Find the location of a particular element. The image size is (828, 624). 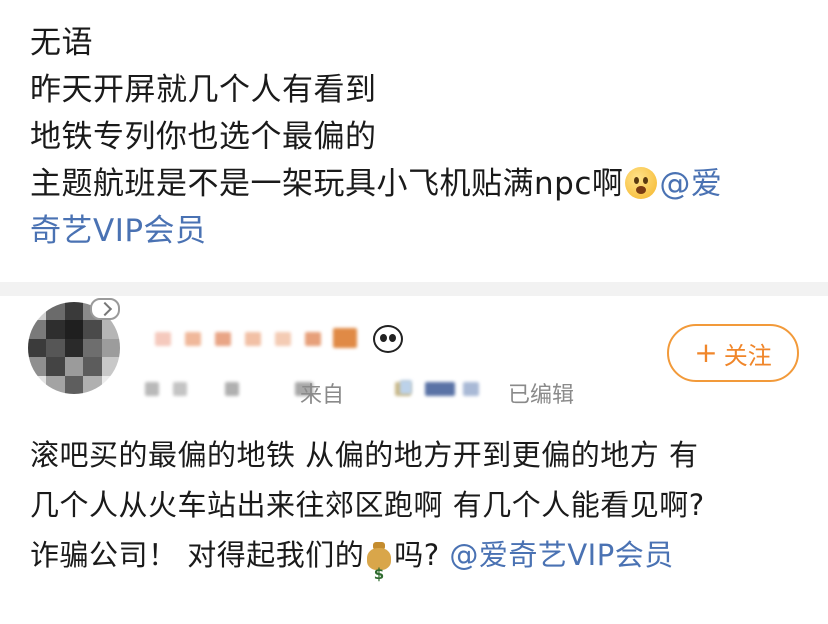

comment-line-1: 滚吧买的最偏的地铁 从偏的地方开到更偏的地方 有 is located at coordinates (364, 455).